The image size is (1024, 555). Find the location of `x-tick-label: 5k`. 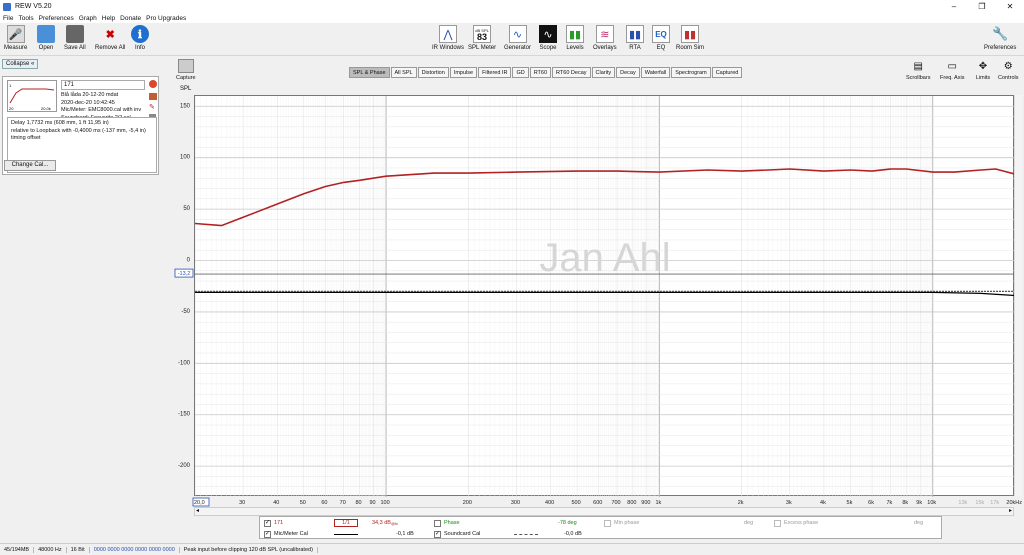

x-tick-label: 5k is located at coordinates (850, 503).